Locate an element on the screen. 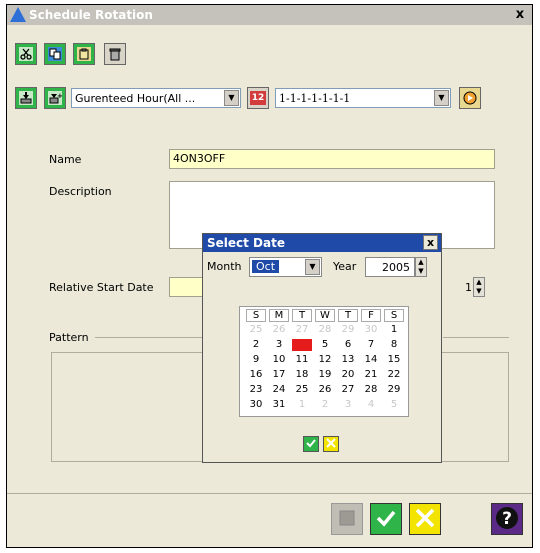 The width and height of the screenshot is (540, 553). calendar-day: 7 is located at coordinates (371, 345).